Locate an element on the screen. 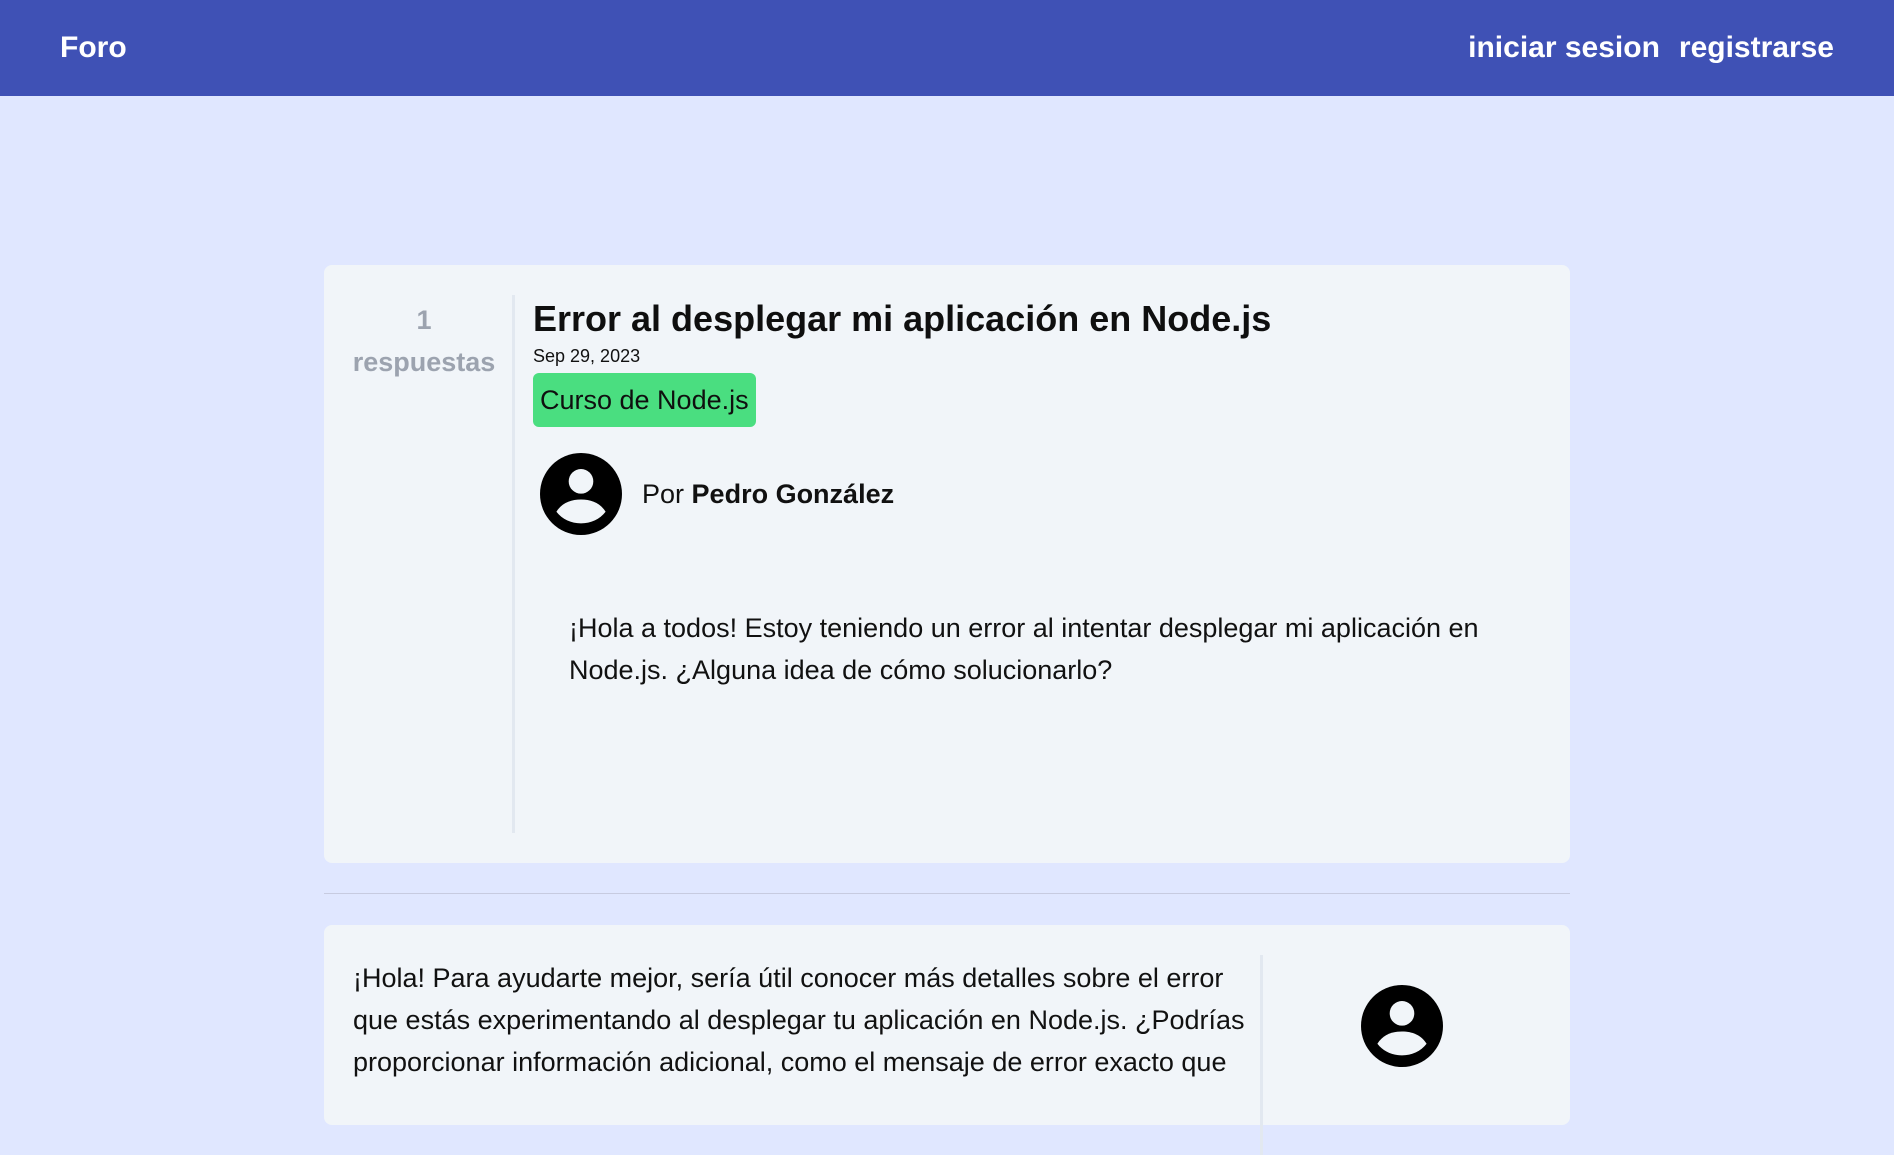  reply-count-number: 1 is located at coordinates (424, 320).